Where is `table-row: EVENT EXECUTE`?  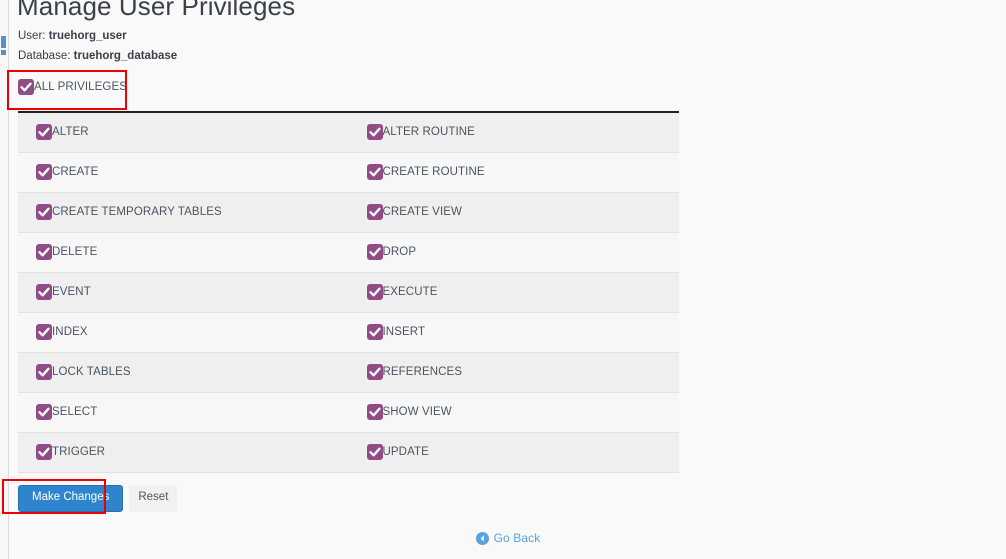 table-row: EVENT EXECUTE is located at coordinates (348, 292).